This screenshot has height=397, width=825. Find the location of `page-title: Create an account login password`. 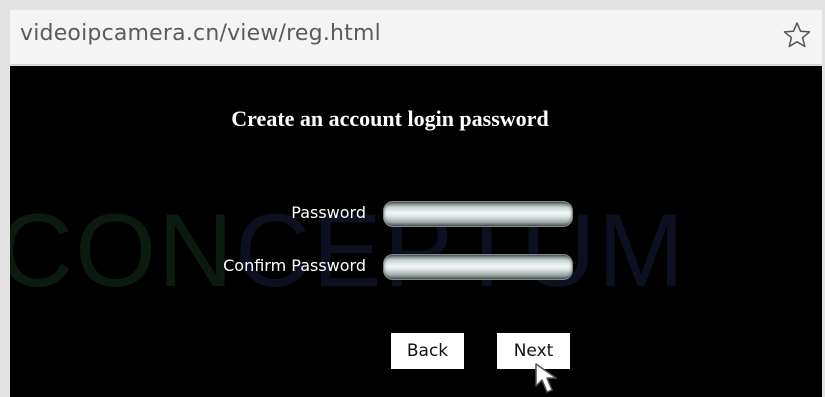

page-title: Create an account login password is located at coordinates (390, 118).